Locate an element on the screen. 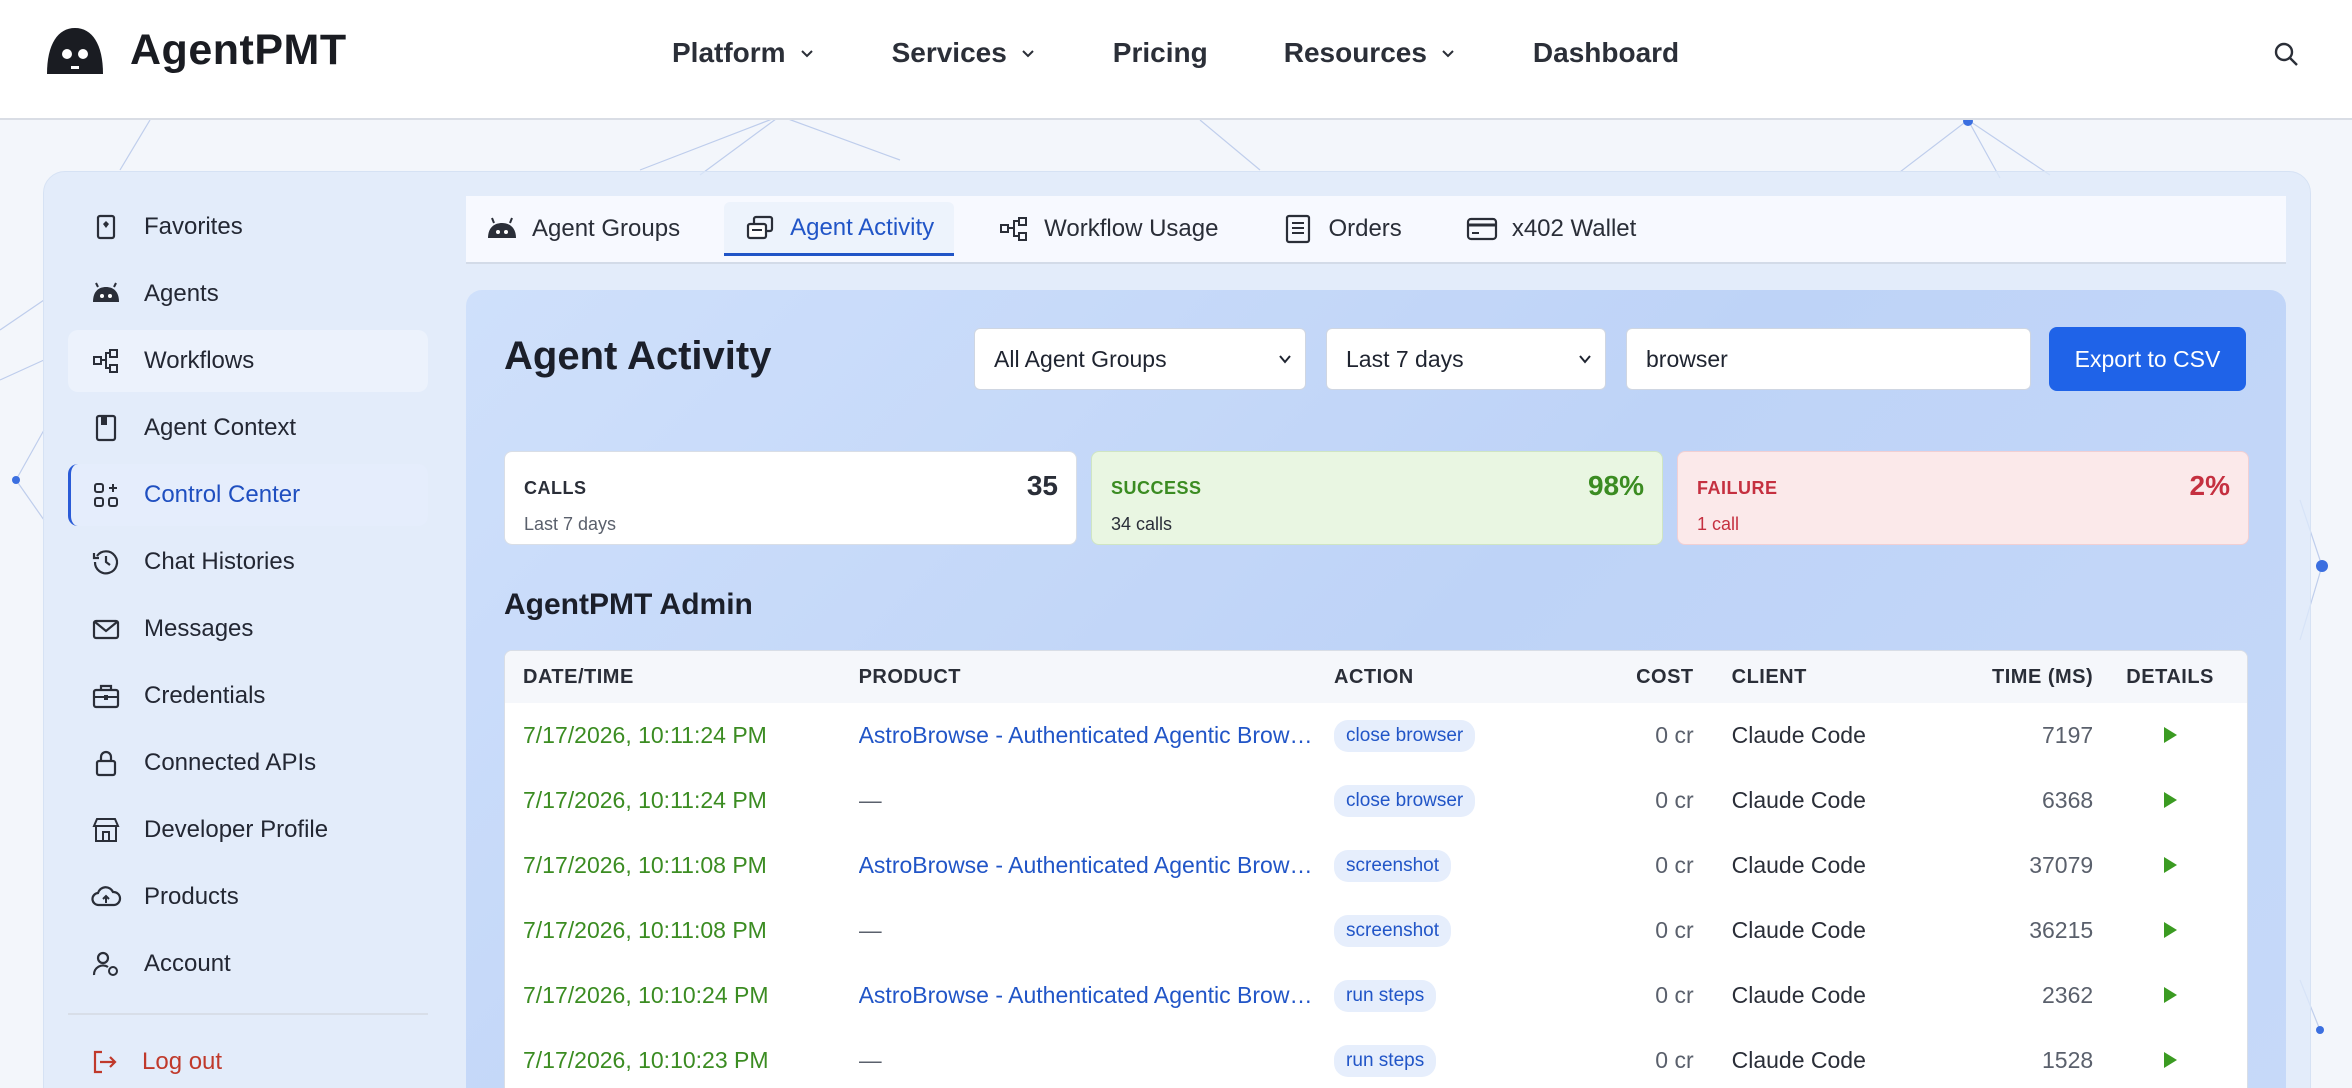 Image resolution: width=2352 pixels, height=1088 pixels. stat-success-sub: 34 calls is located at coordinates (1142, 524).